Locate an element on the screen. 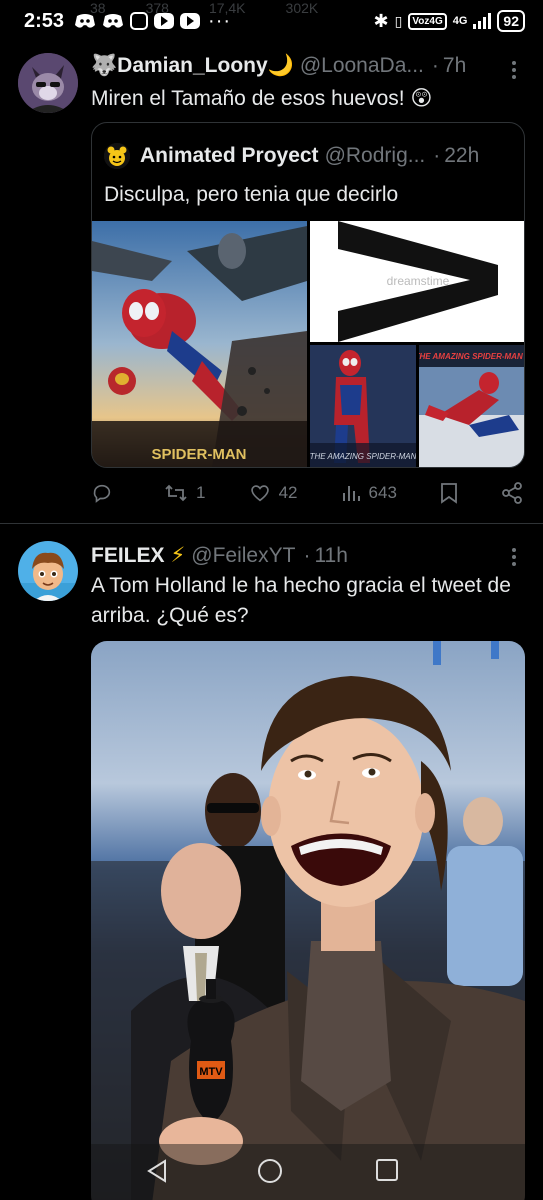  tweet-text: Miren el Tamaño de esos huevos! 😲 is located at coordinates (262, 98).